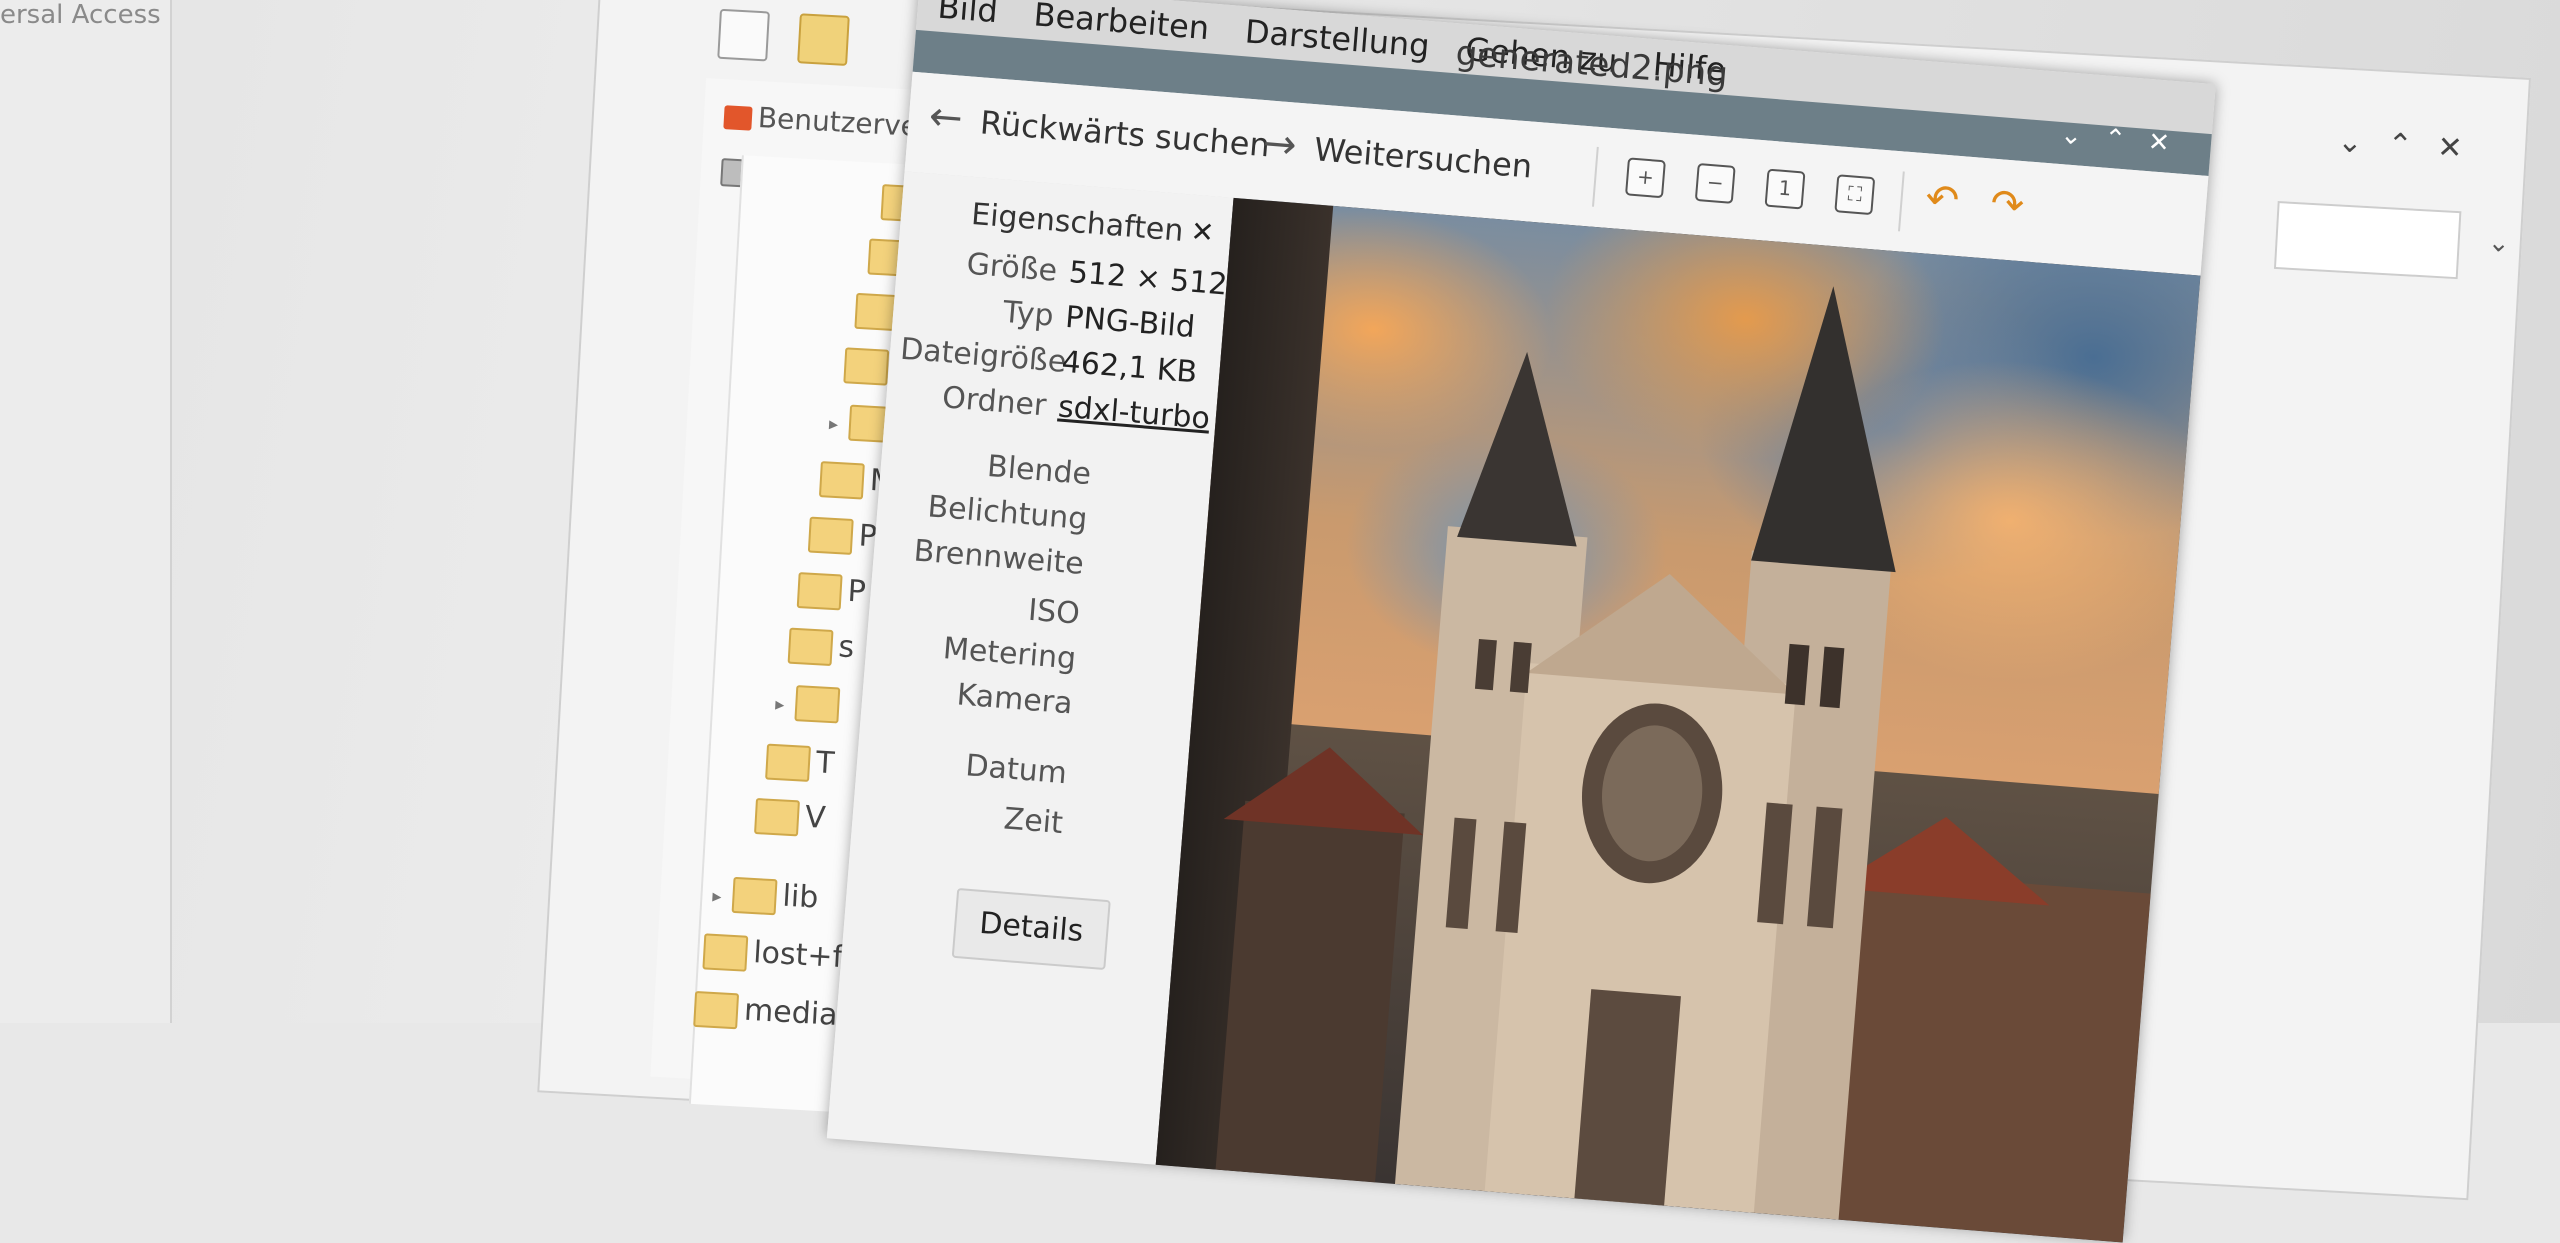 This screenshot has width=2560, height=1243. Describe the element at coordinates (1054, 612) in the screenshot. I see `property-key: ISO` at that location.